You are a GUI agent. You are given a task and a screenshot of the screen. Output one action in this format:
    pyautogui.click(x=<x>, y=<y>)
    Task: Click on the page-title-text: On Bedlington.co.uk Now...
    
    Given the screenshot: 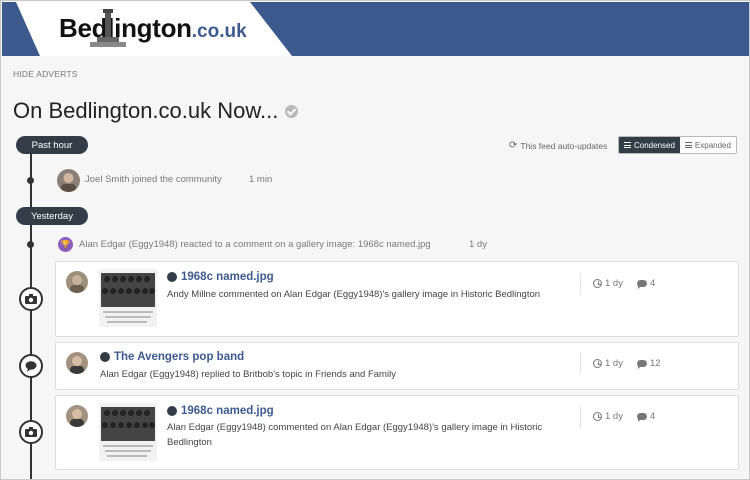 What is the action you would take?
    pyautogui.click(x=146, y=110)
    